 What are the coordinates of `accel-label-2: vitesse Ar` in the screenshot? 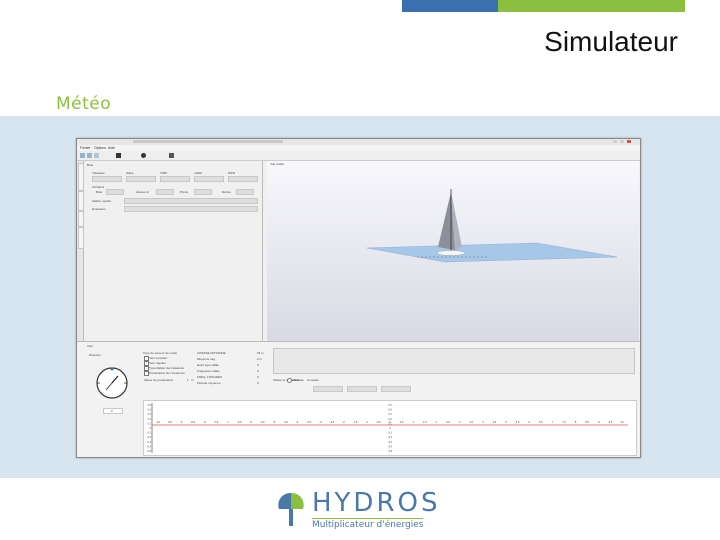 It's located at (143, 192).